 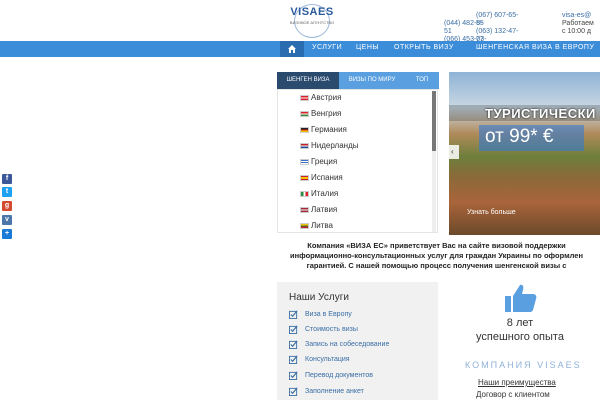 What do you see at coordinates (322, 225) in the screenshot?
I see `country-name: Литва` at bounding box center [322, 225].